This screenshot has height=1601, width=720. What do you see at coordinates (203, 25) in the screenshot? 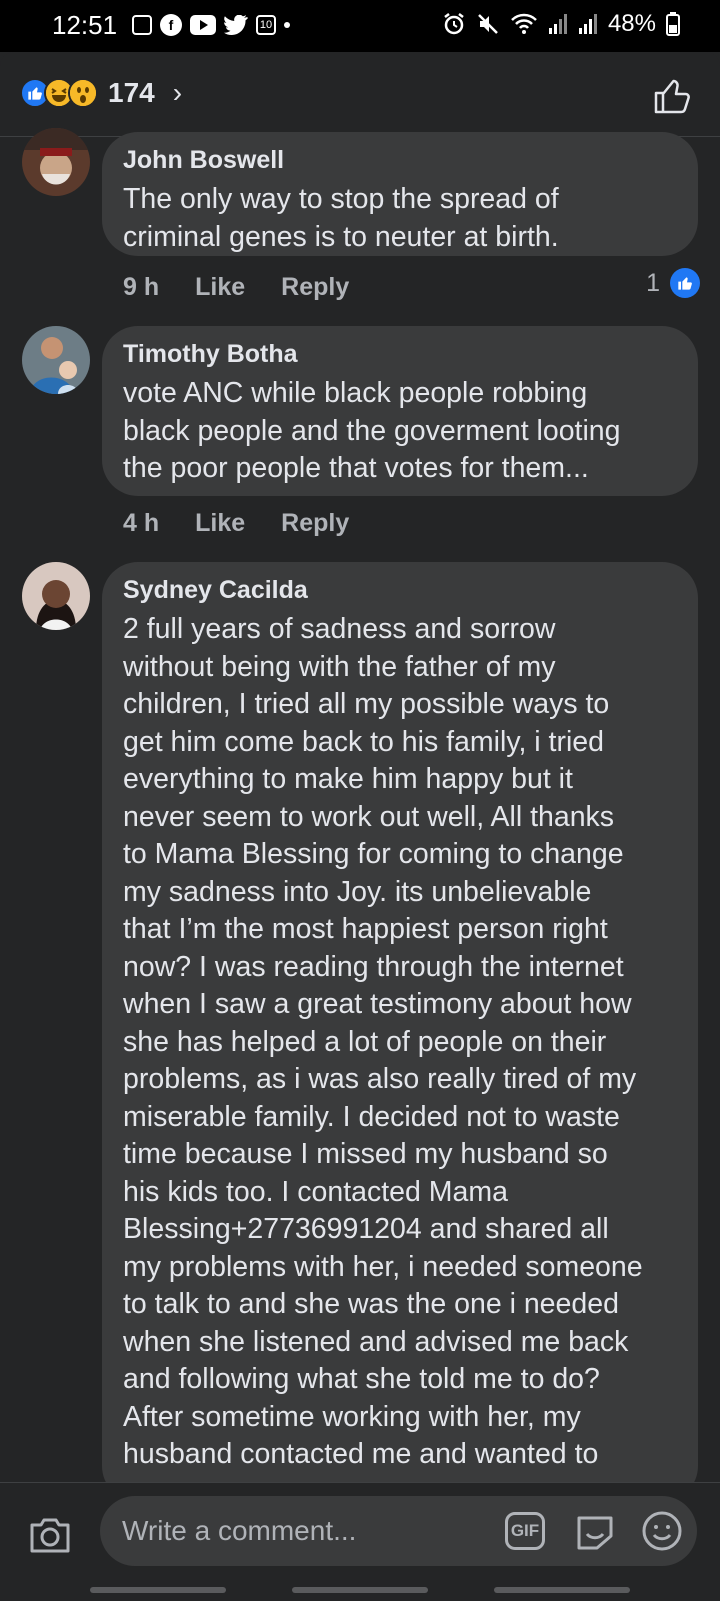
I see `youtube-icon` at bounding box center [203, 25].